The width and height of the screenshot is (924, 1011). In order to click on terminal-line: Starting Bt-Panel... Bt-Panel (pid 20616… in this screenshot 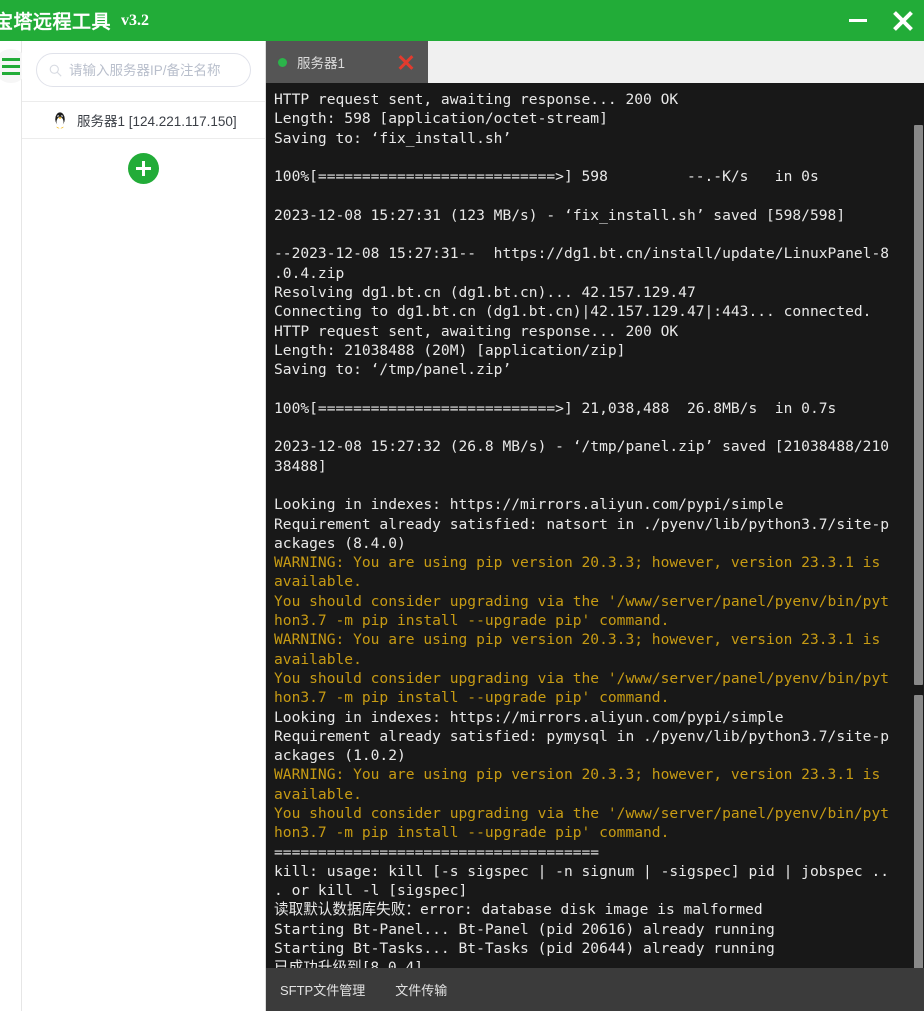, I will do `click(524, 929)`.